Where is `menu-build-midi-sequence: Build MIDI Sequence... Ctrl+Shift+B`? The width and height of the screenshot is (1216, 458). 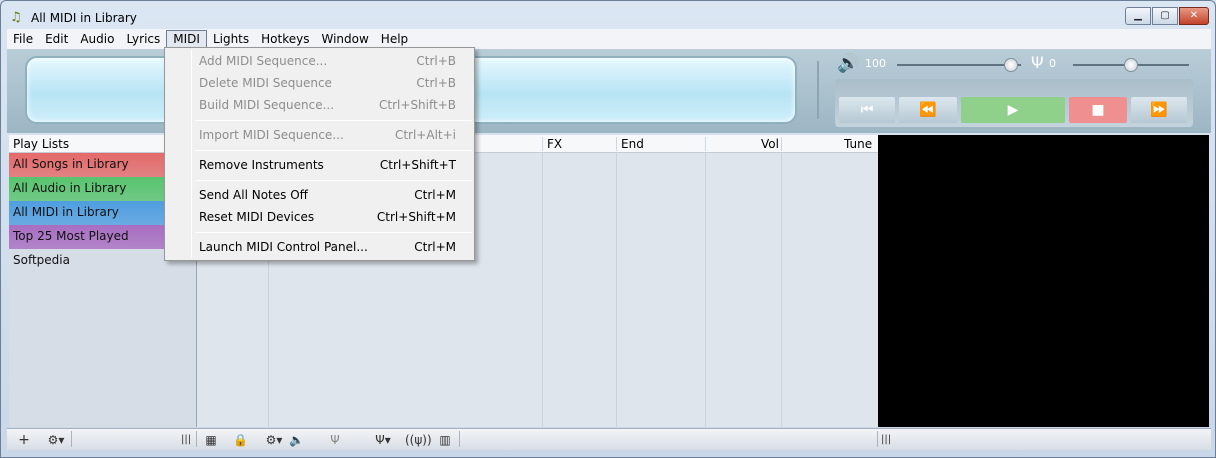
menu-build-midi-sequence: Build MIDI Sequence... Ctrl+Shift+B is located at coordinates (319, 105).